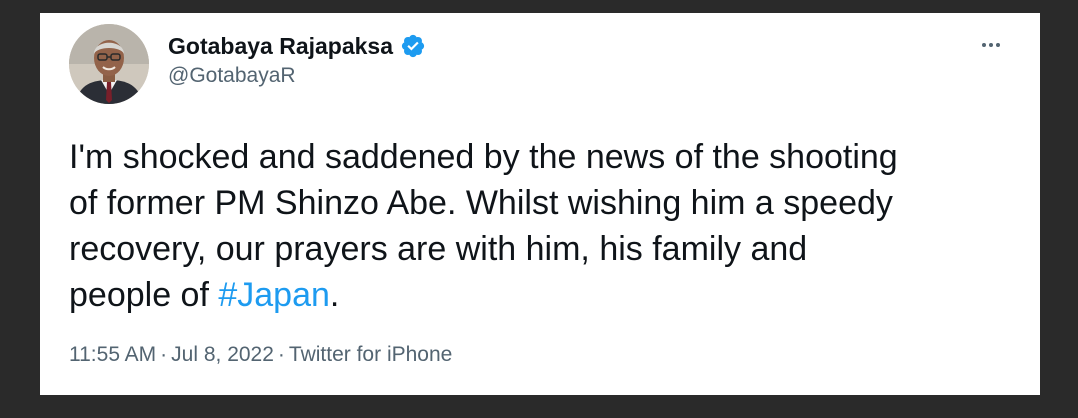 The height and width of the screenshot is (418, 1078). I want to click on author-name-row: Gotabaya Rajapaksa, so click(297, 46).